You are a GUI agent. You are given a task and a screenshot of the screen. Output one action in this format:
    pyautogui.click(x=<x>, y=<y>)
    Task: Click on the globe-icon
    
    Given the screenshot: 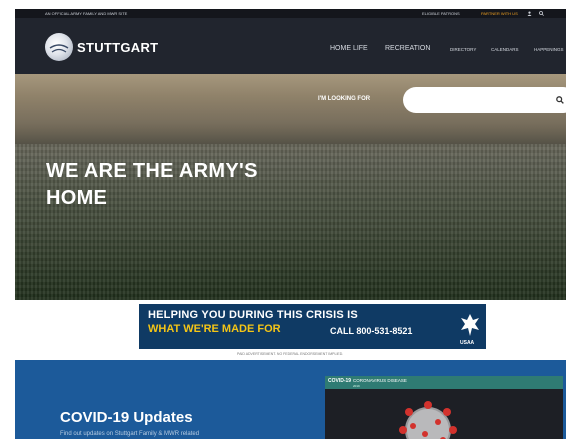 What is the action you would take?
    pyautogui.click(x=59, y=48)
    